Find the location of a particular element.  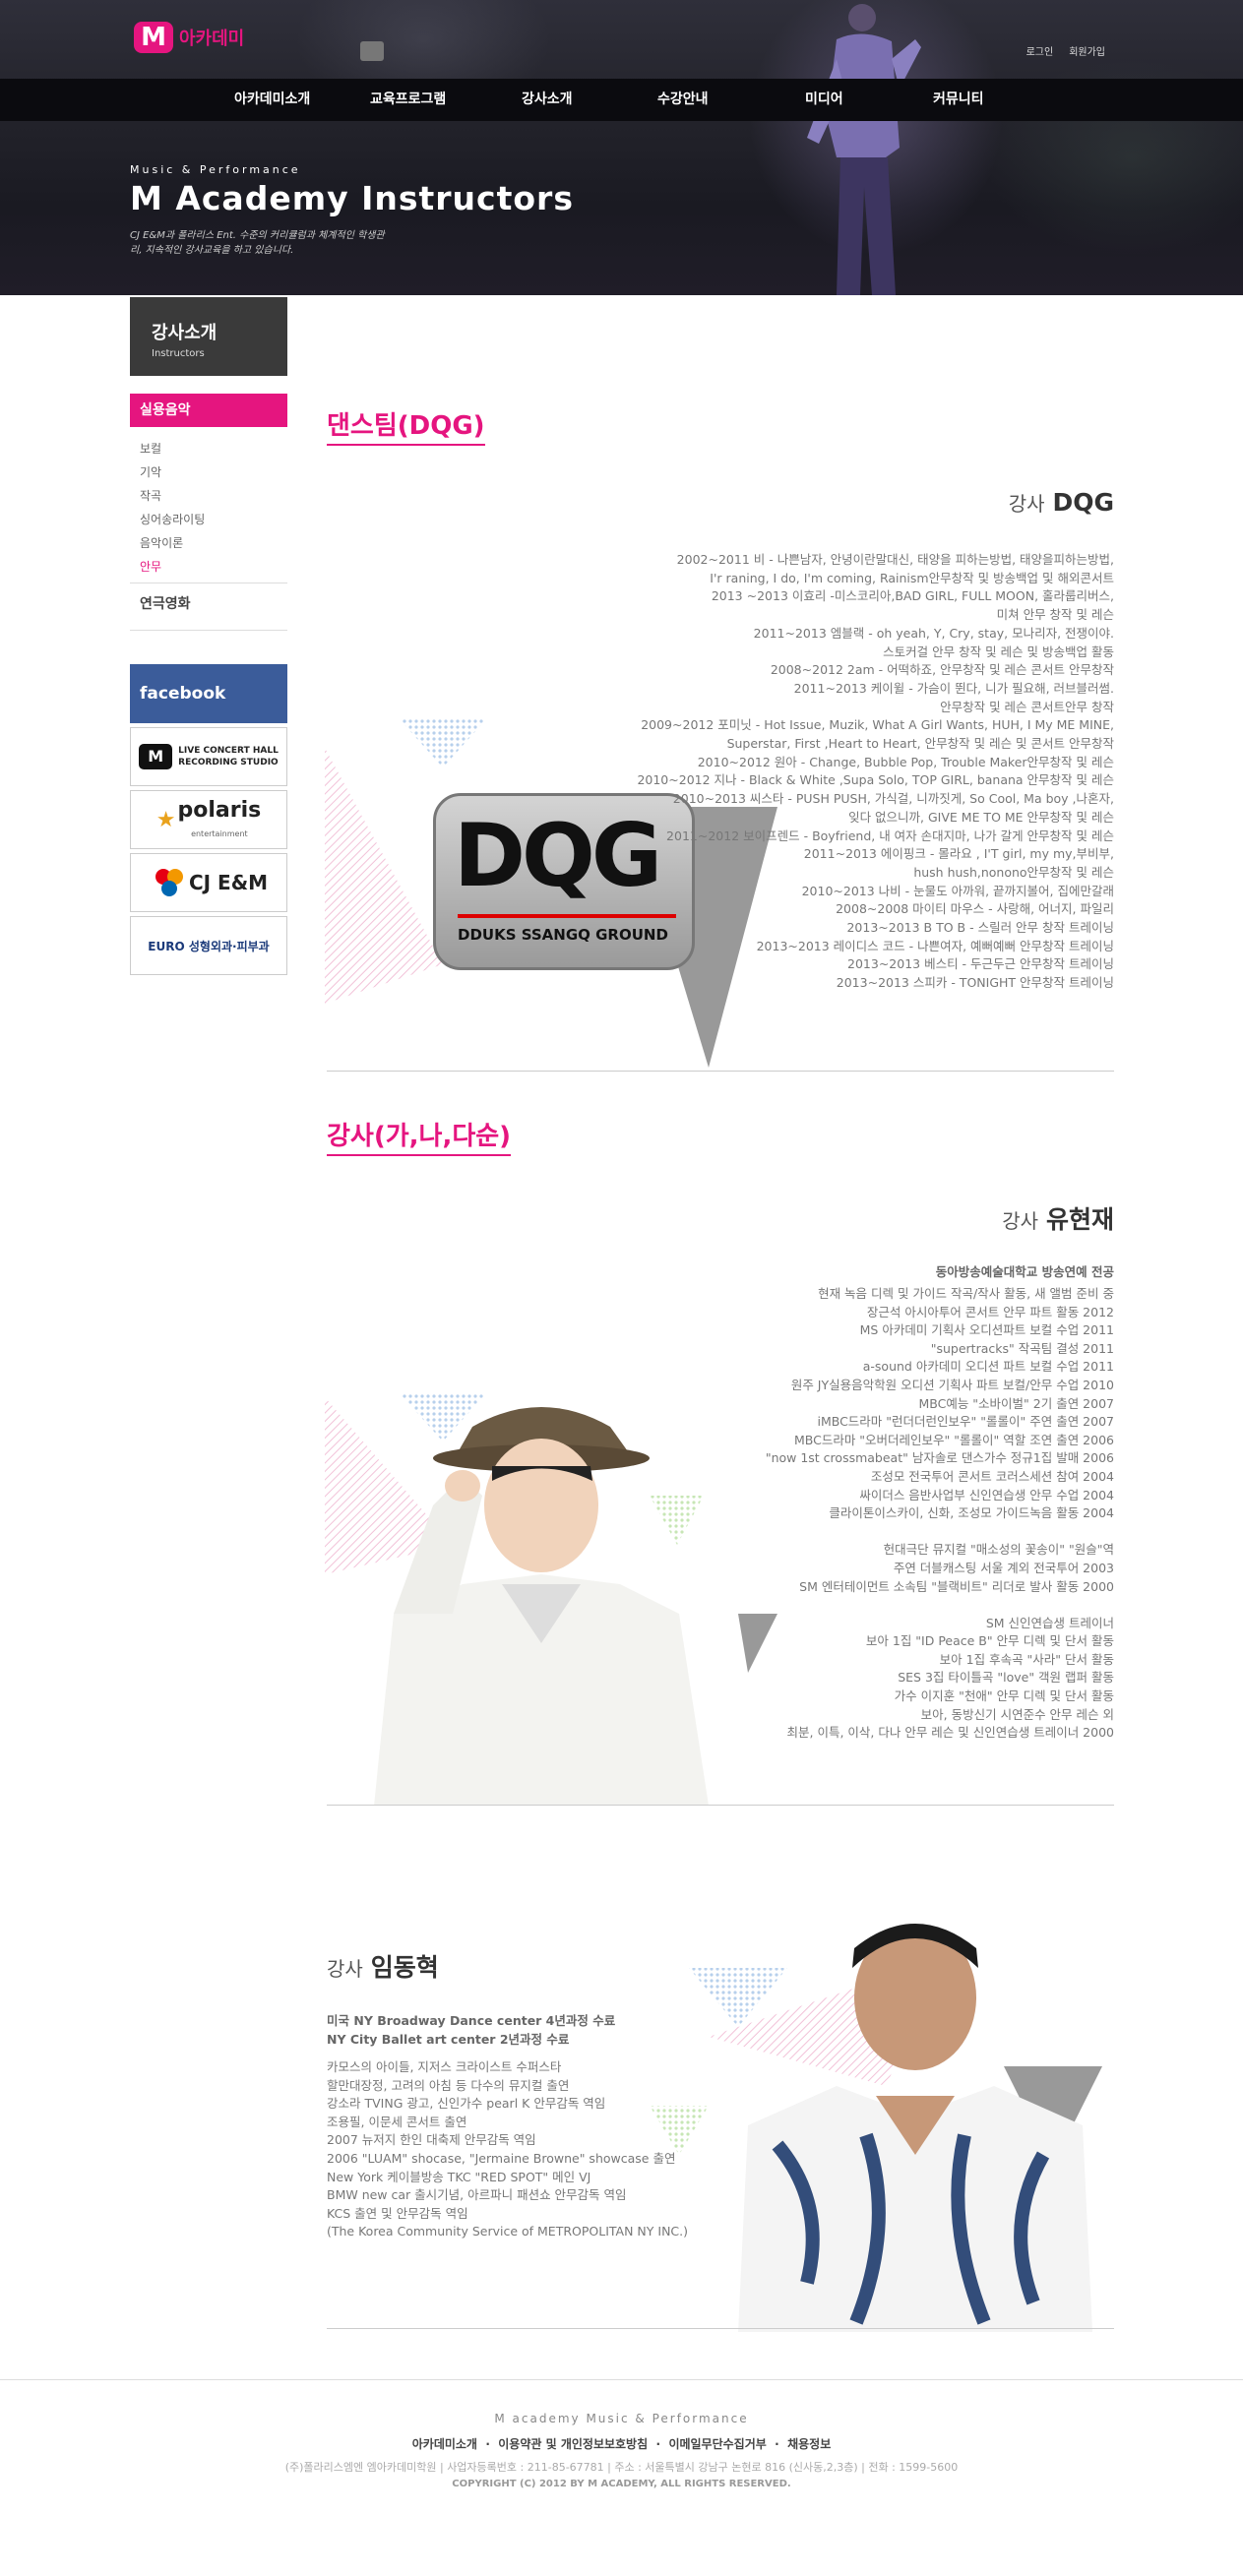

career-line: 가수 이지훈 "천애" 안무 디렉 및 단서 활동 is located at coordinates (1004, 1696).